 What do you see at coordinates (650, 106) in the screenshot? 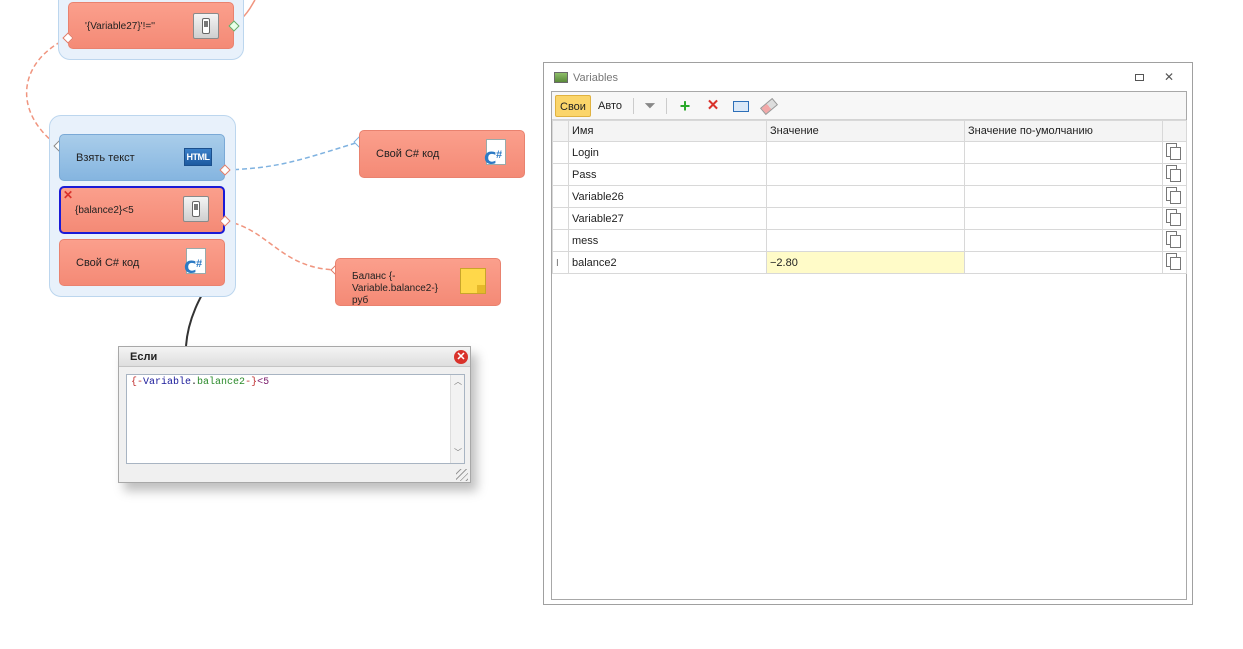
I see `filter-icon: ⏷` at bounding box center [650, 106].